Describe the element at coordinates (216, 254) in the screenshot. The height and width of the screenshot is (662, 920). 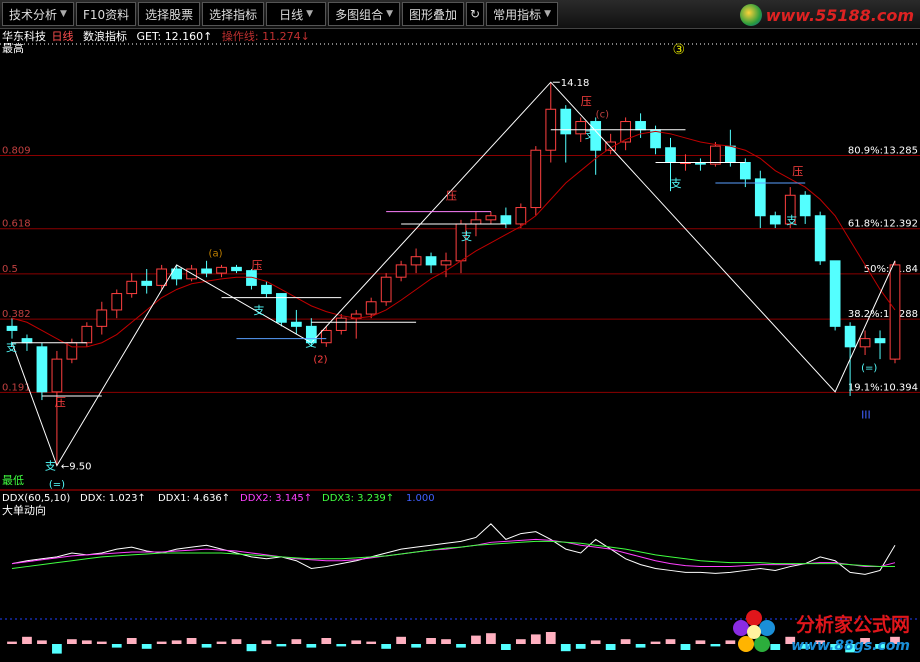
I see `wave-a-label: (a)` at that location.